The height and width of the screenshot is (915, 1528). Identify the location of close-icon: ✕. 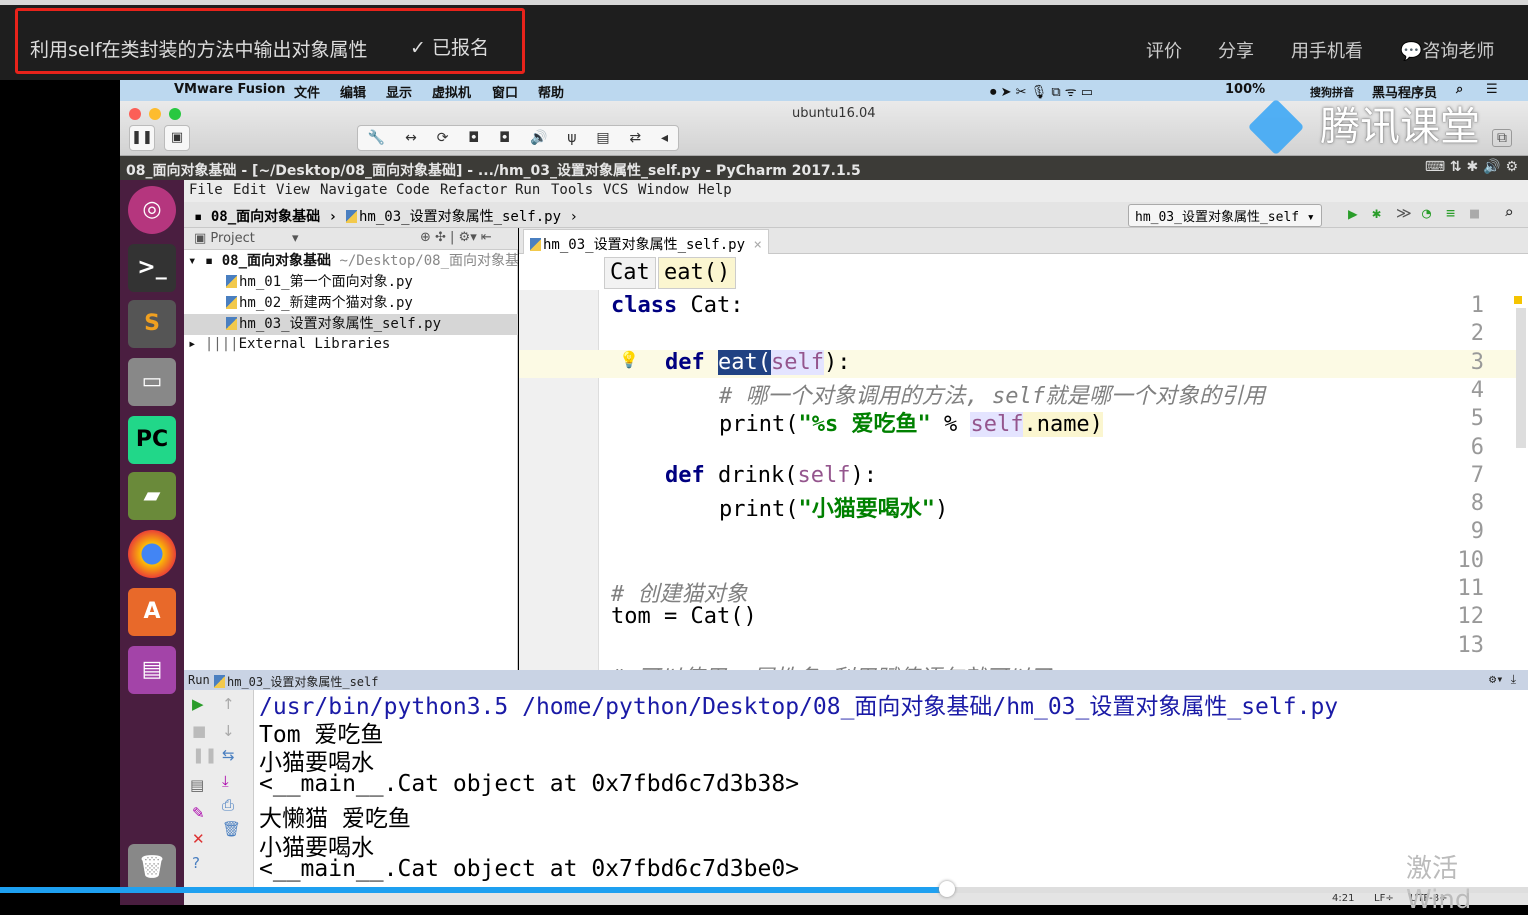
(198, 839).